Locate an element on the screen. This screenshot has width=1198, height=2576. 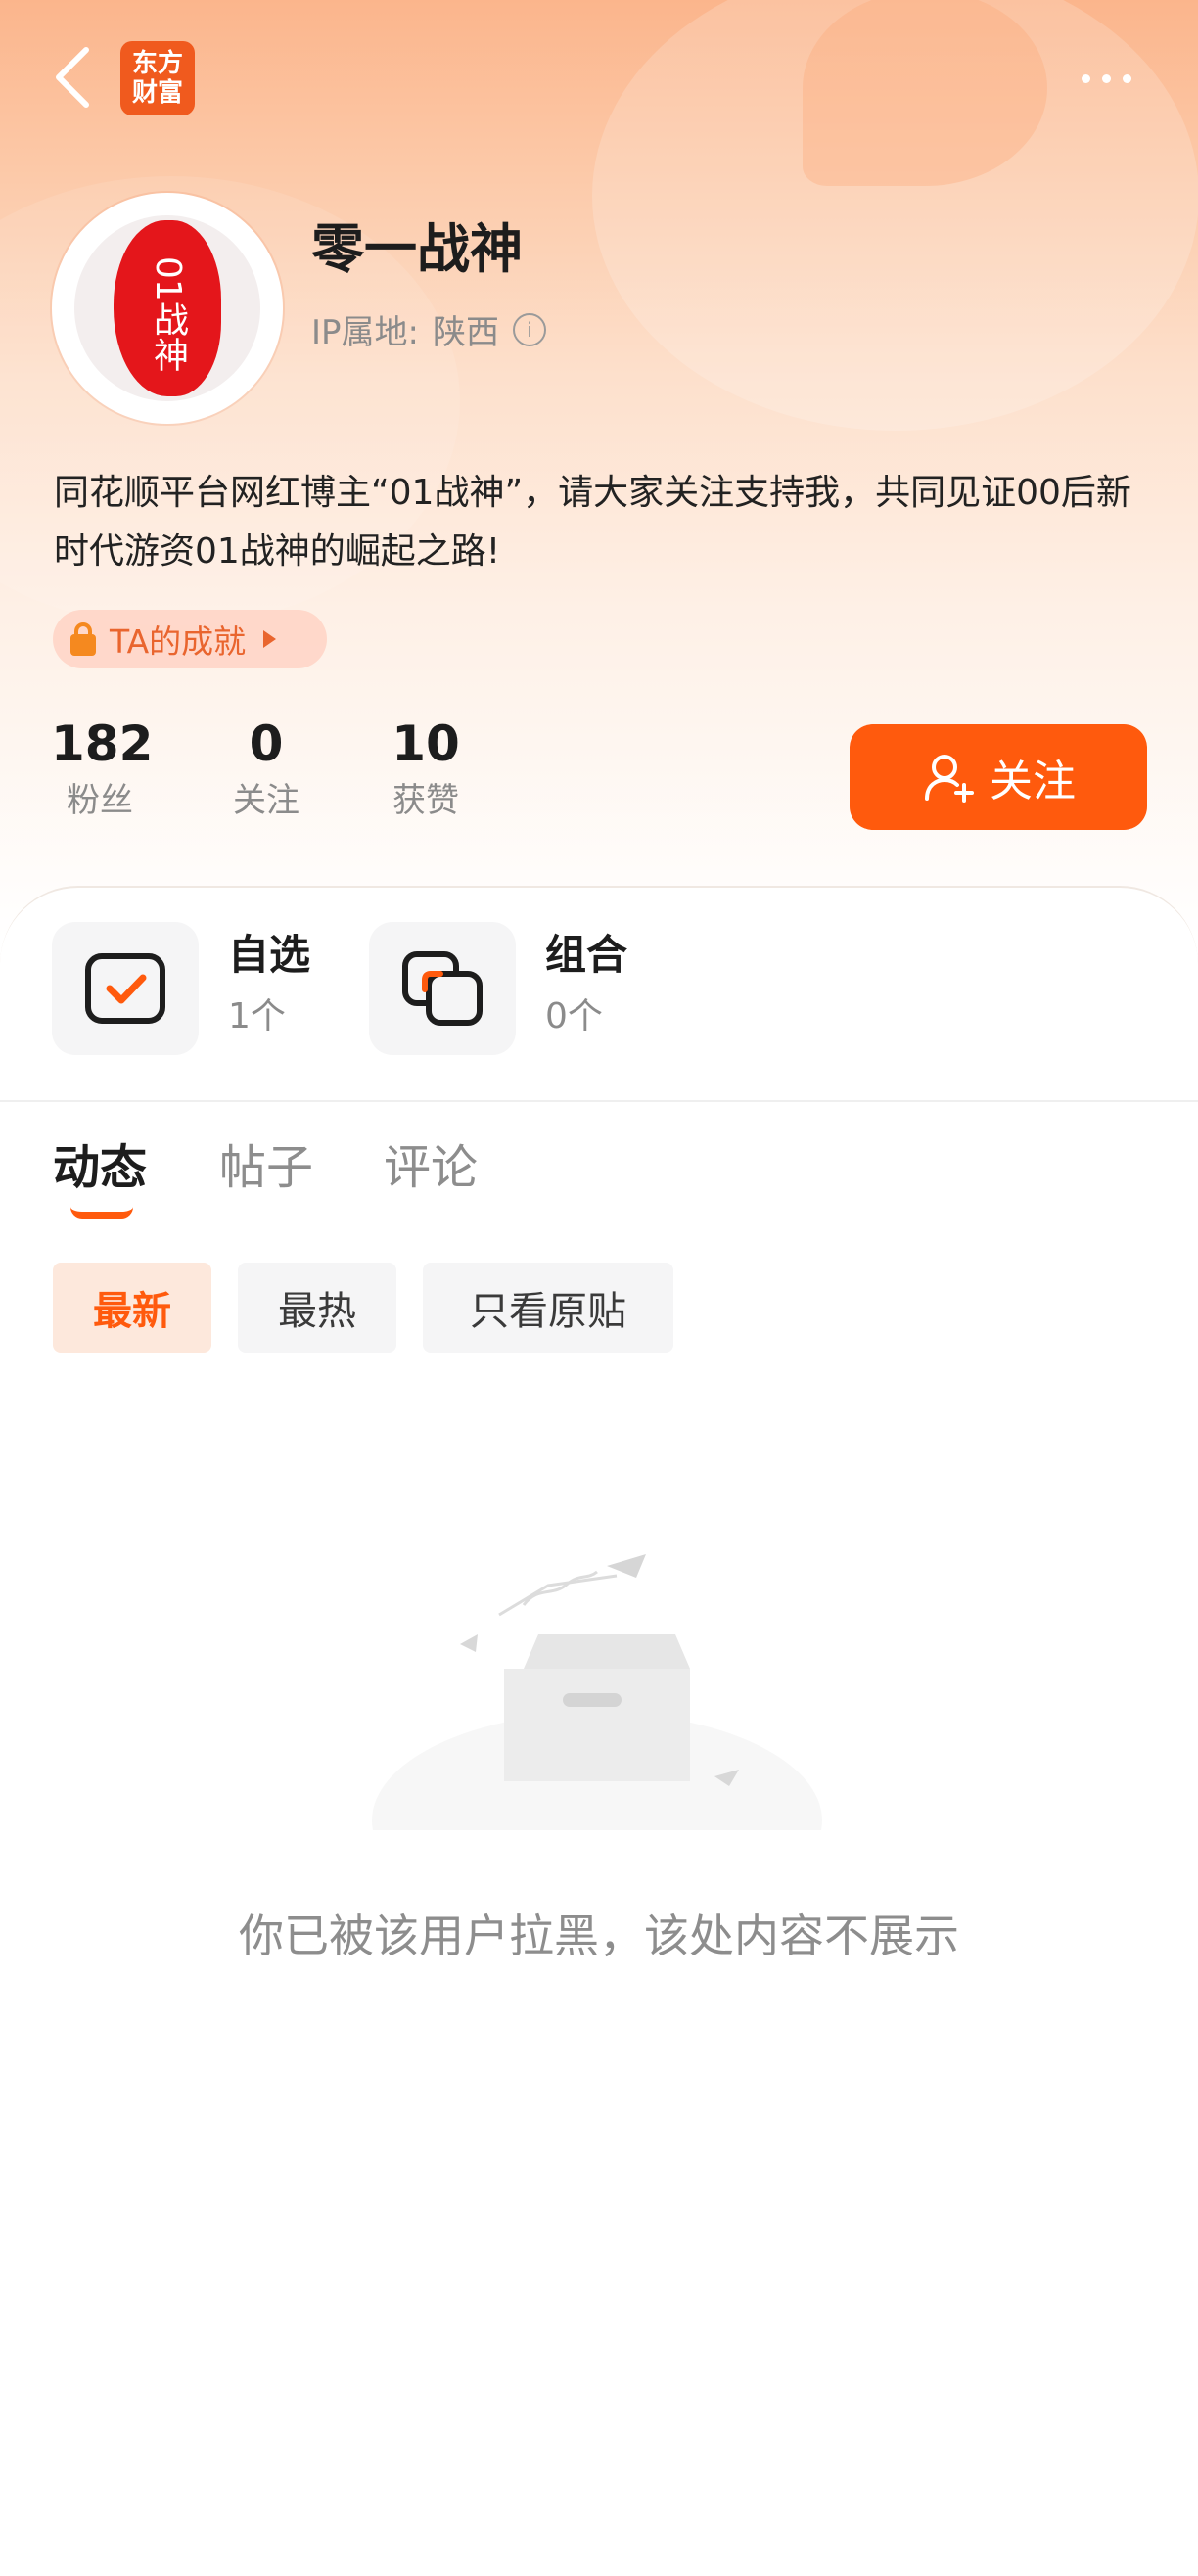
achievement-badge: TA的成就 is located at coordinates (190, 639).